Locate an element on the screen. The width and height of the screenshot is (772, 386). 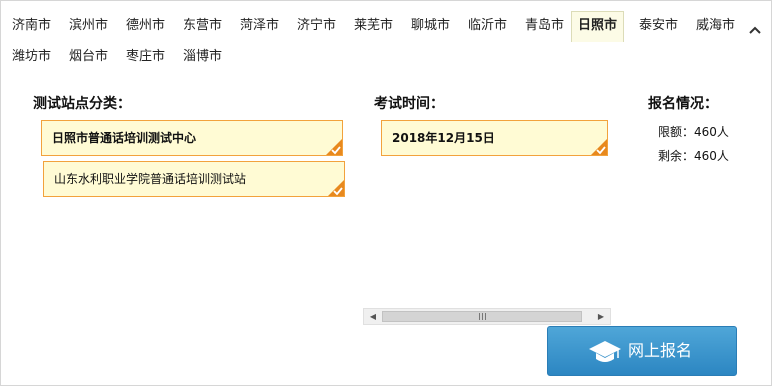
city-tab-heze: 菏泽市 is located at coordinates (259, 26).